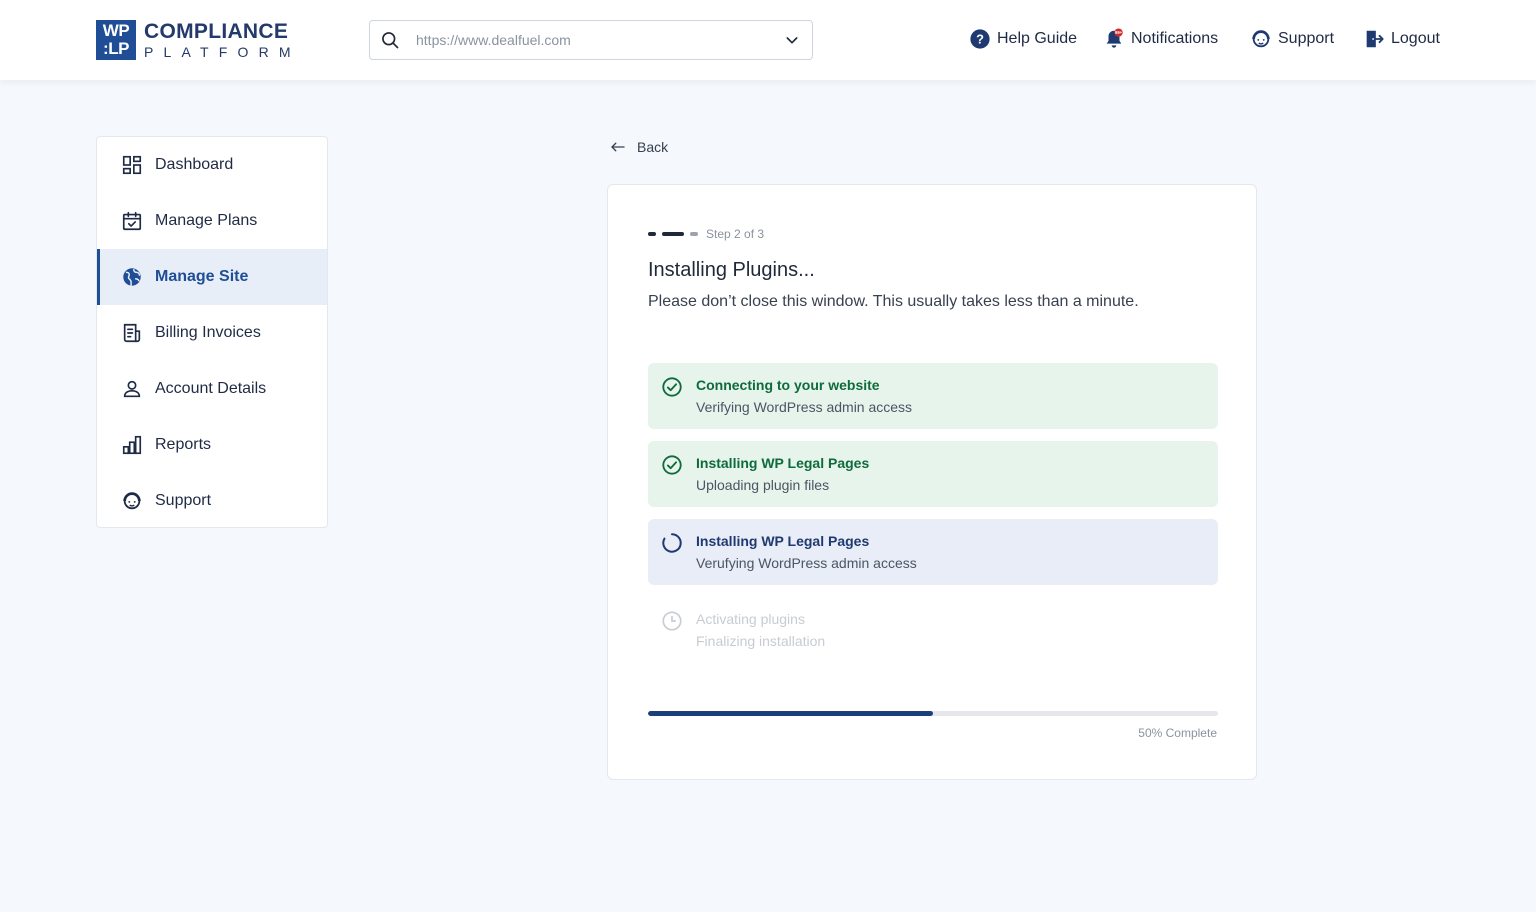  Describe the element at coordinates (1177, 733) in the screenshot. I see `progress-label: 50% Complete` at that location.